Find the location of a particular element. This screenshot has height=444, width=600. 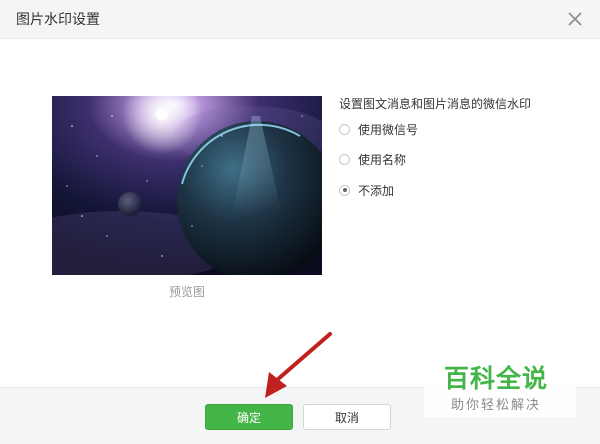

watermark-overlay: 百科全说 助你轻松解决 is located at coordinates (500, 386).